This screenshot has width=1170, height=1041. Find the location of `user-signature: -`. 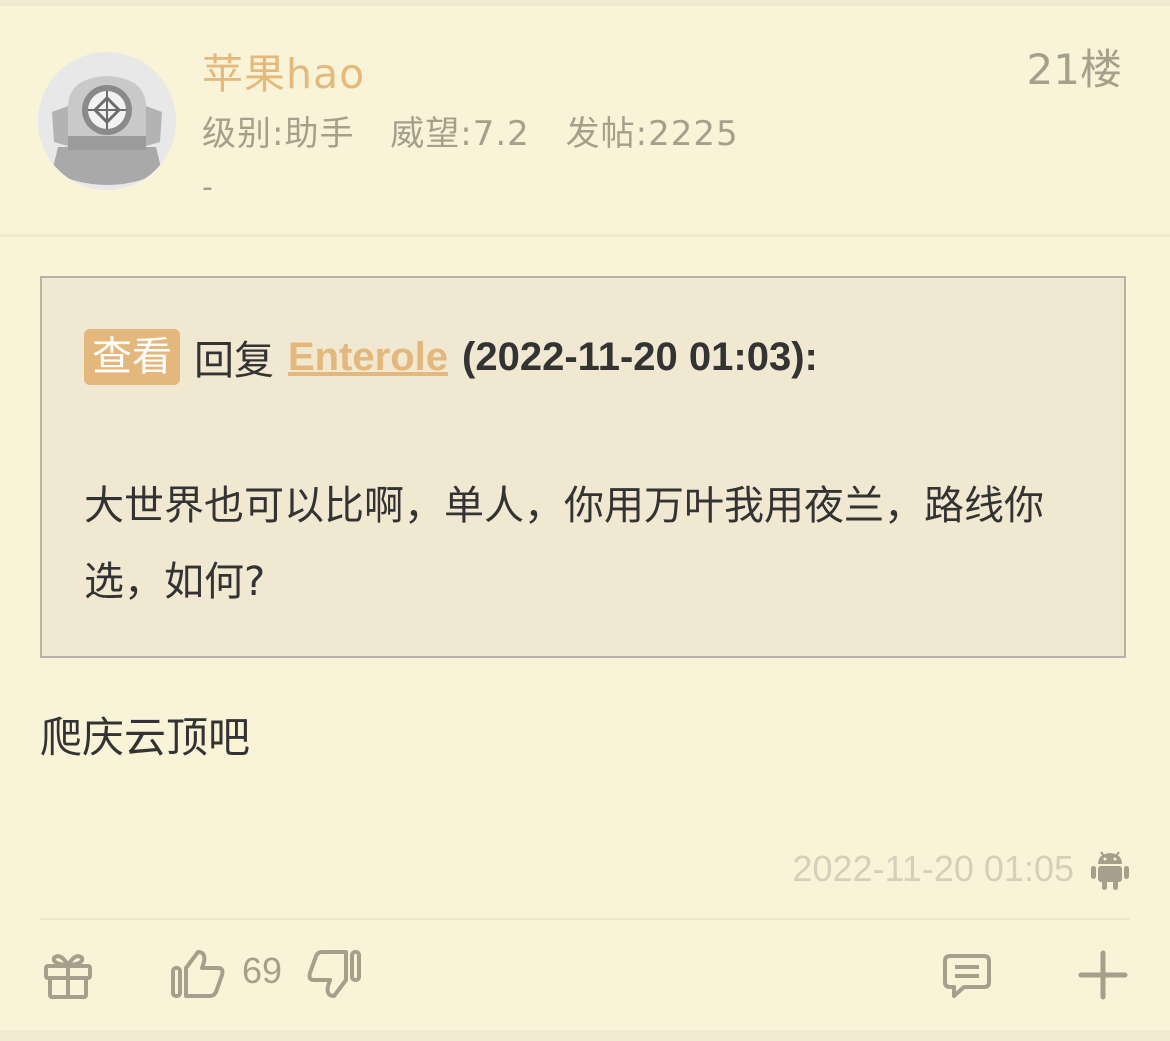

user-signature: - is located at coordinates (207, 187).